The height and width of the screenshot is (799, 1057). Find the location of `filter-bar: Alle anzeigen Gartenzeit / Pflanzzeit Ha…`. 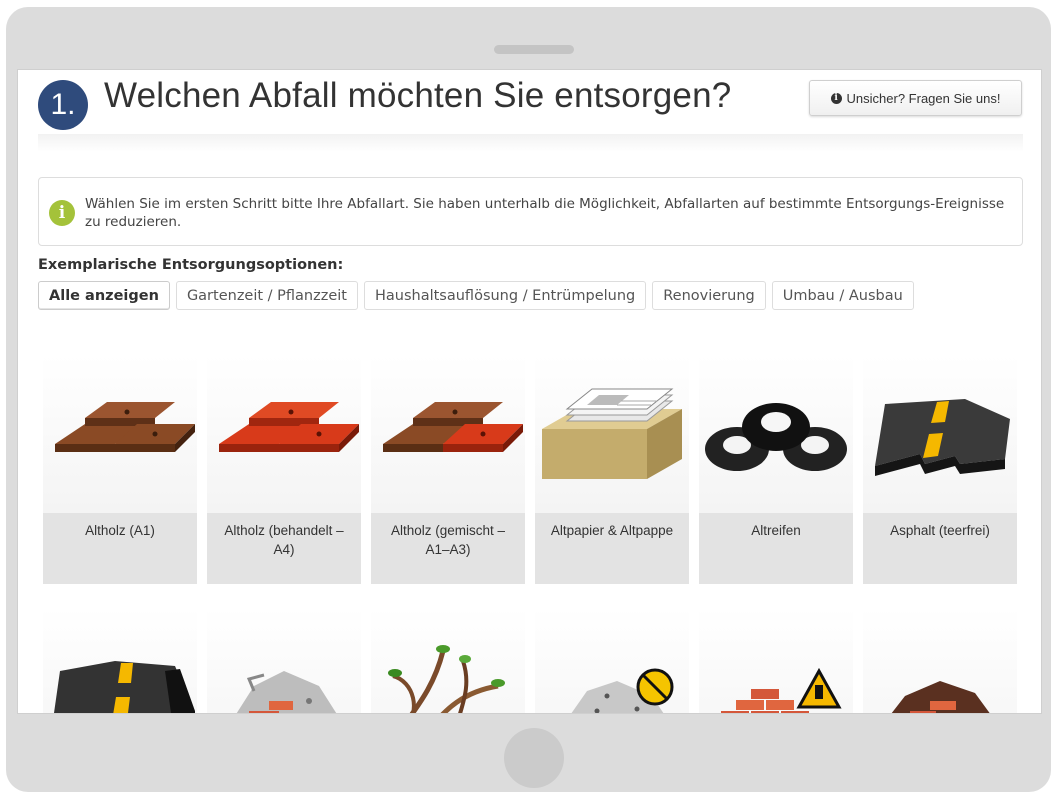

filter-bar: Alle anzeigen Gartenzeit / Pflanzzeit Ha… is located at coordinates (476, 295).